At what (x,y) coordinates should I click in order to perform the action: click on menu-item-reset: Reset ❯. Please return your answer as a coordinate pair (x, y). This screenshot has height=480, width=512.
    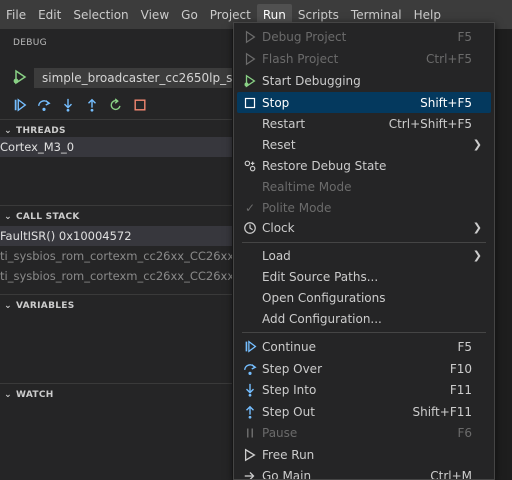
    Looking at the image, I should click on (364, 144).